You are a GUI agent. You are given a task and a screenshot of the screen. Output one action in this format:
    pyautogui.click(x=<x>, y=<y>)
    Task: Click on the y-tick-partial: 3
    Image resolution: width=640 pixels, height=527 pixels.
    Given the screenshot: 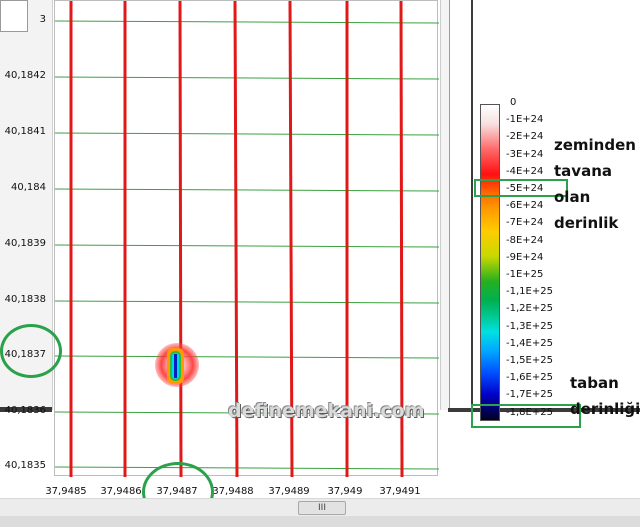 What is the action you would take?
    pyautogui.click(x=42, y=19)
    